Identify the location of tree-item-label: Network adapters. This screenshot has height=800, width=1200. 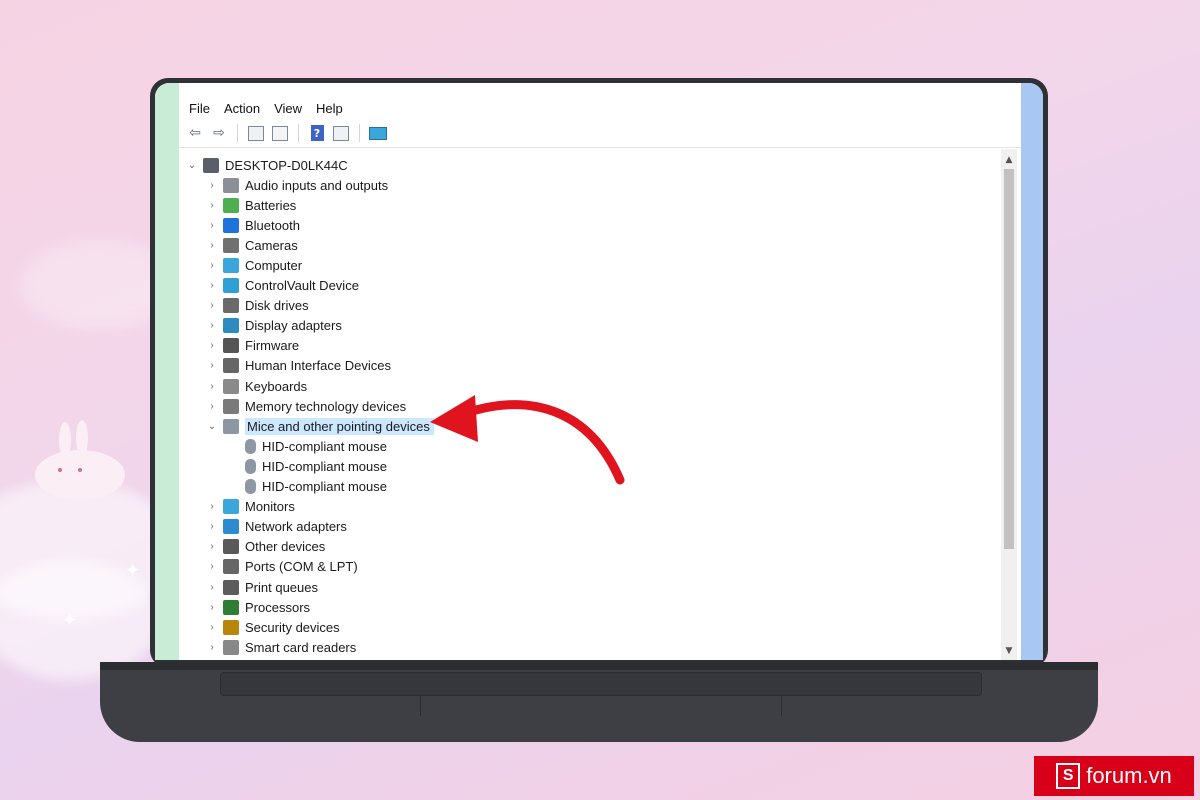
(296, 527).